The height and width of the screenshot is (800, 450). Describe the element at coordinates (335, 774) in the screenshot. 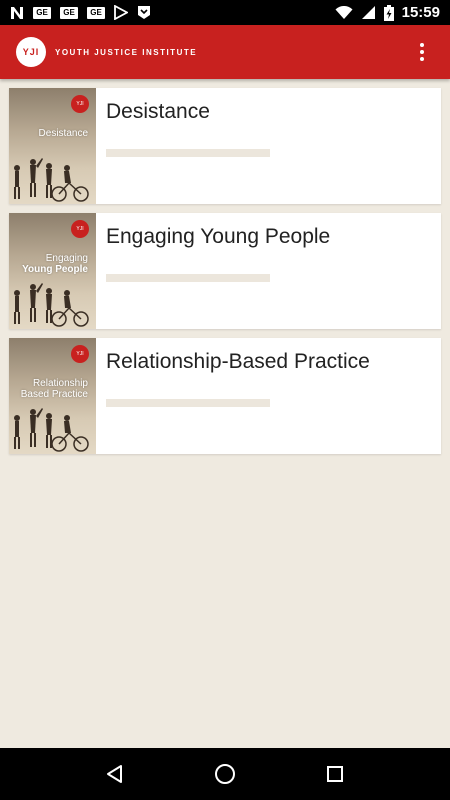

I see `recents-square-icon` at that location.